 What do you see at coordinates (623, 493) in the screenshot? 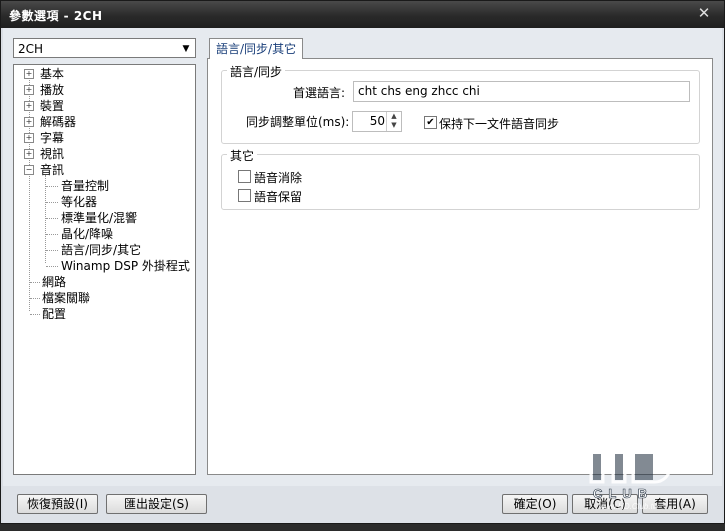
I see `svg-text: CLUB` at bounding box center [623, 493].